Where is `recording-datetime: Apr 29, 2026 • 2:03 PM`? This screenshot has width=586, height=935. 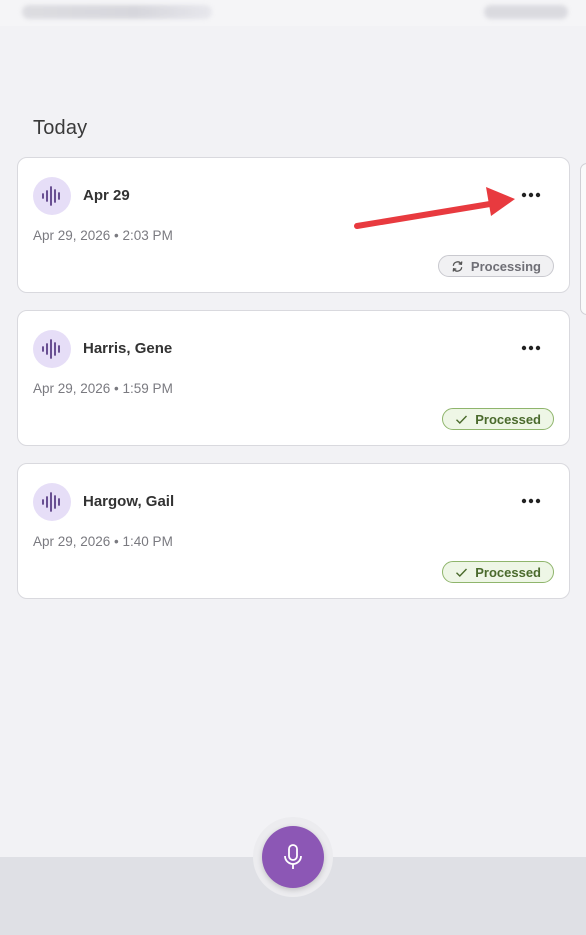 recording-datetime: Apr 29, 2026 • 2:03 PM is located at coordinates (103, 235).